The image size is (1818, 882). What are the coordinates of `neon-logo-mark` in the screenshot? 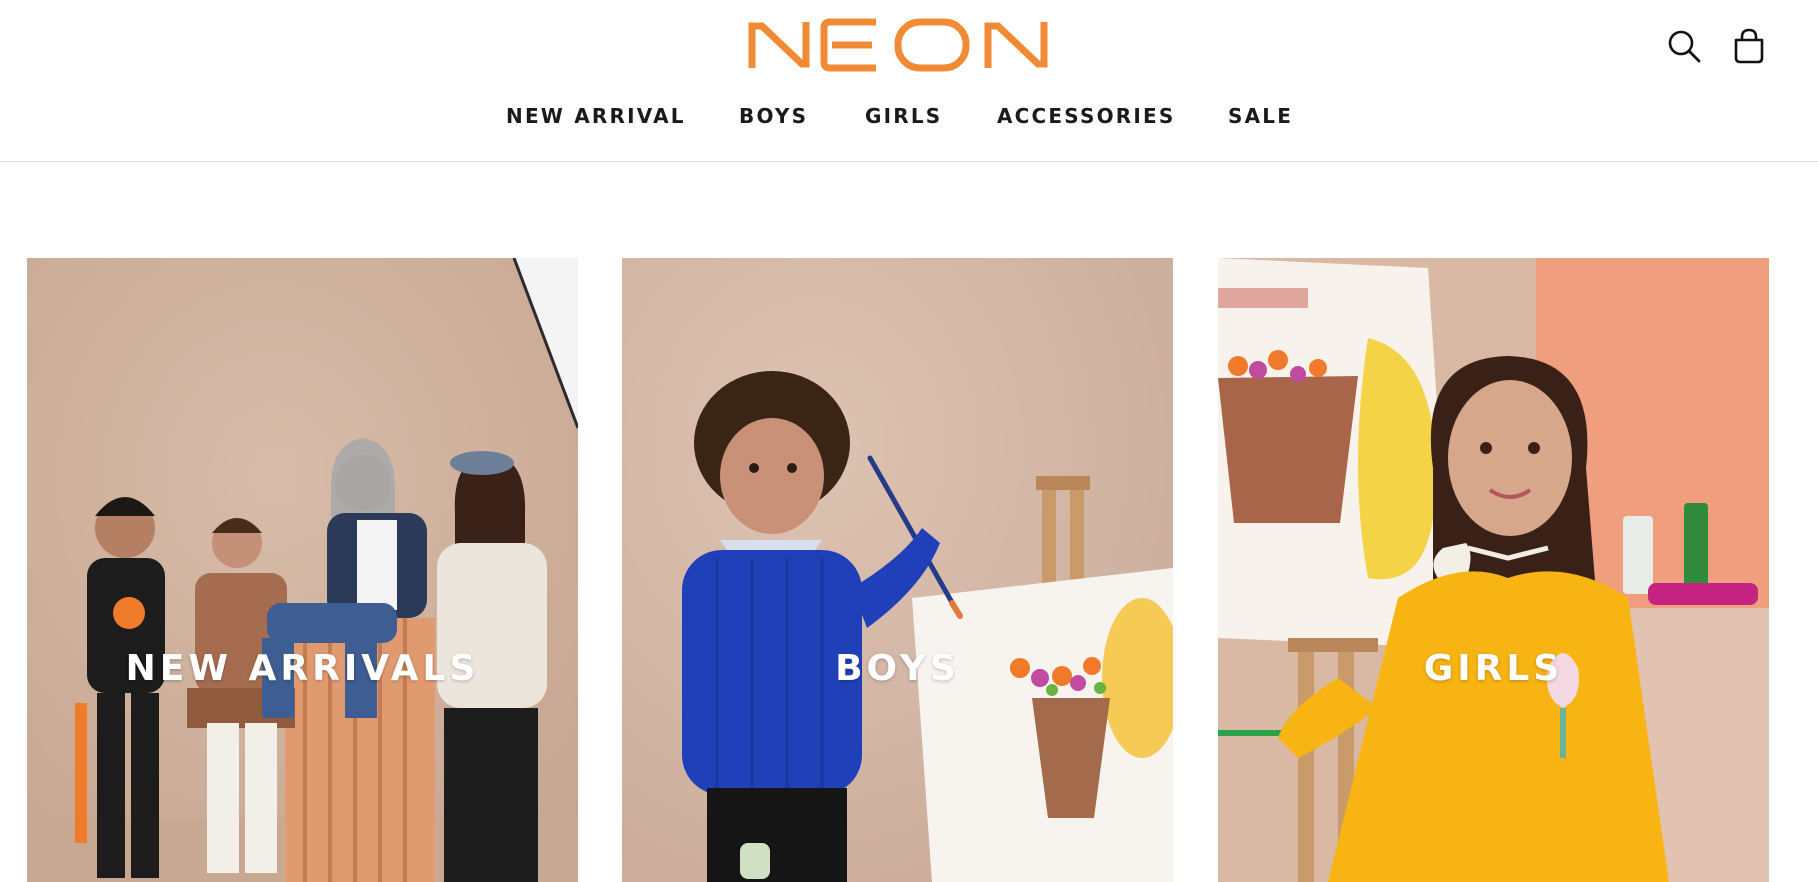 It's located at (898, 45).